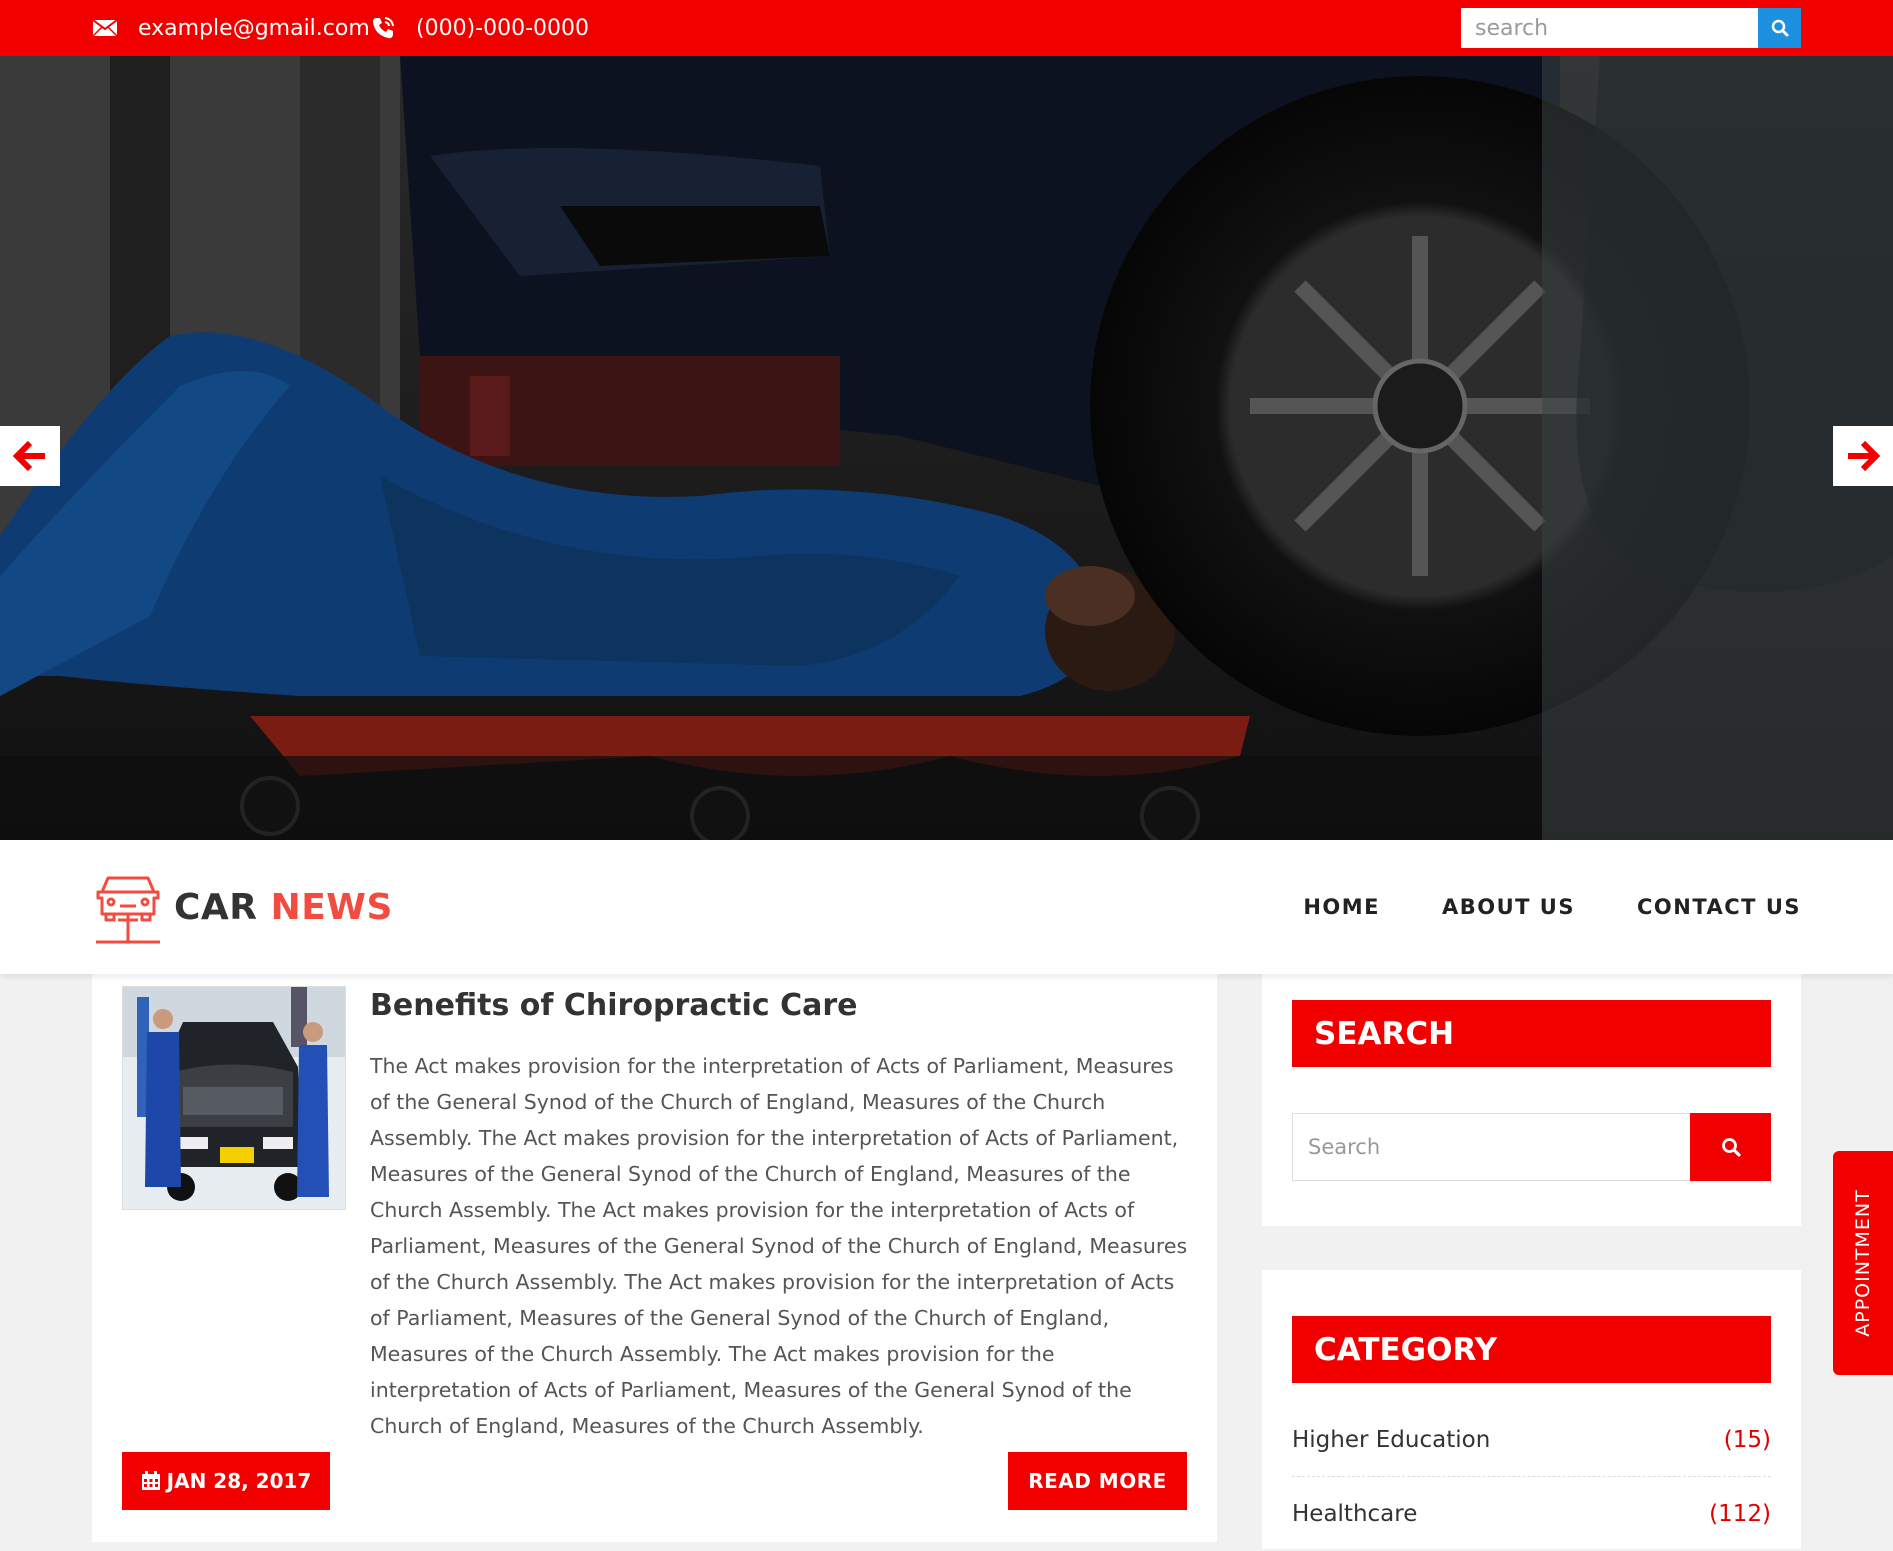  I want to click on post-title: Benefits of Chiropractic Care, so click(614, 1005).